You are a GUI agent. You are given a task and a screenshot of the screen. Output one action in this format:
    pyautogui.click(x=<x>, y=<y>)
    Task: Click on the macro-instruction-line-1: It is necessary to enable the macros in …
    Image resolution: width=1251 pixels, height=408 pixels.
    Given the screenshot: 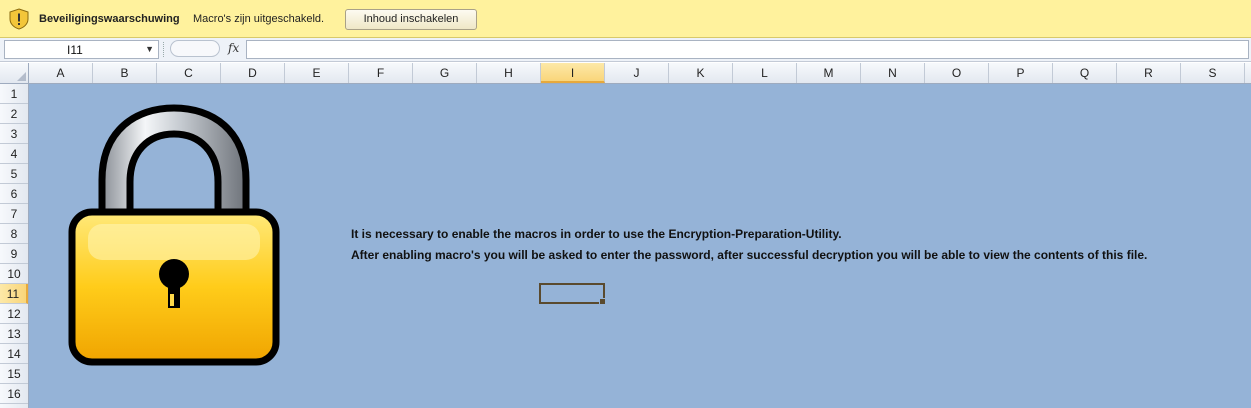 What is the action you would take?
    pyautogui.click(x=596, y=234)
    